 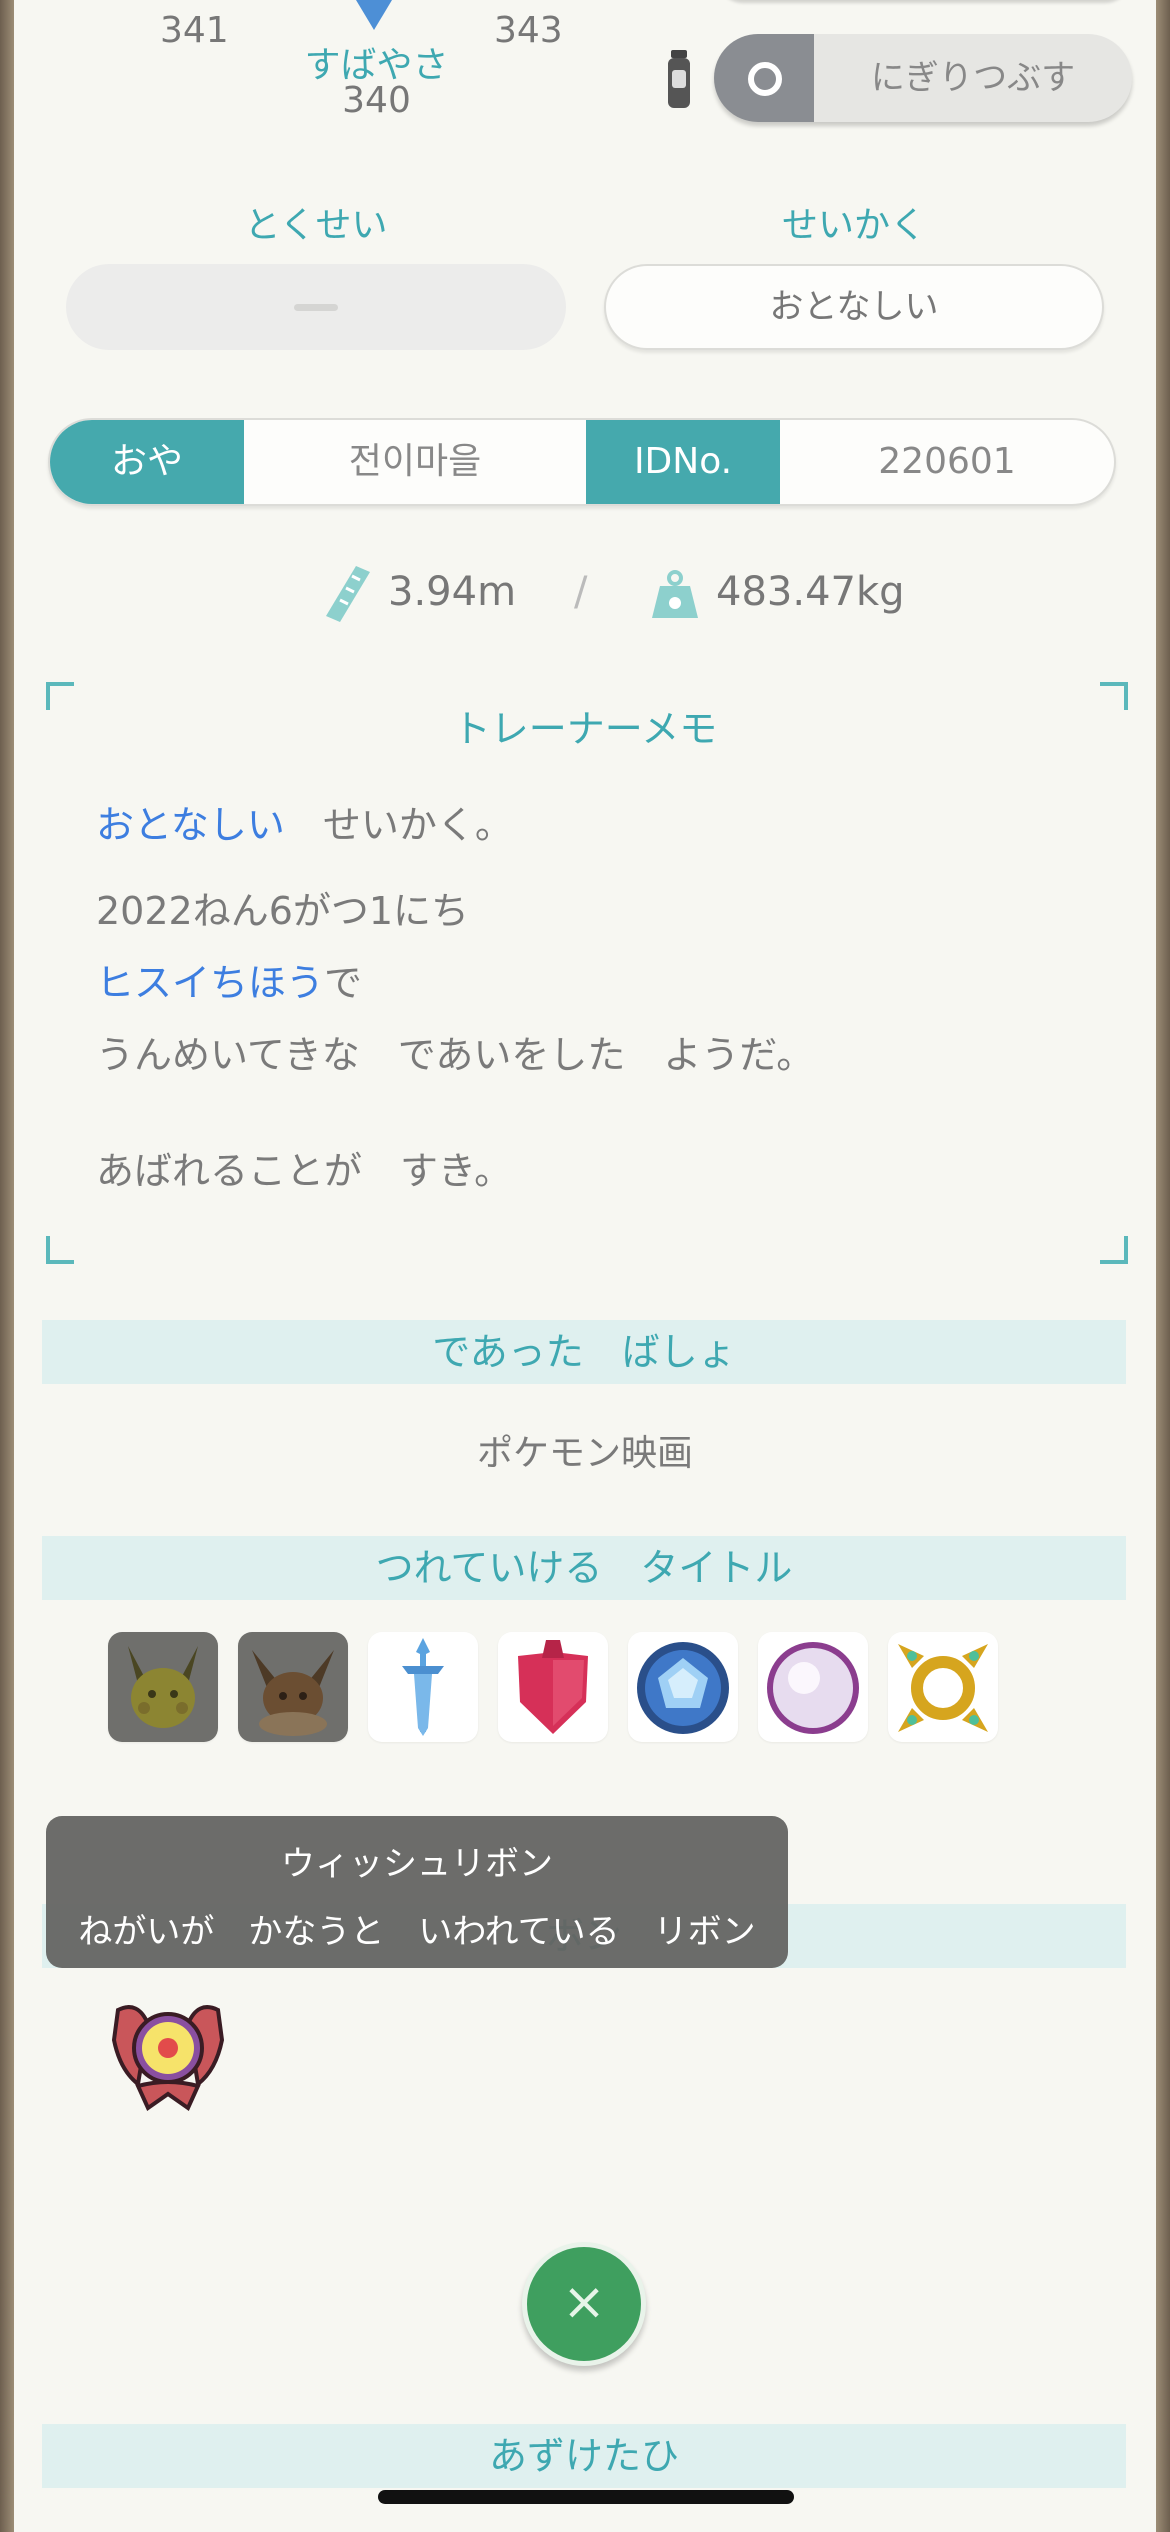 What do you see at coordinates (417, 1864) in the screenshot?
I see `tooltip-title: ウィッシュリボン` at bounding box center [417, 1864].